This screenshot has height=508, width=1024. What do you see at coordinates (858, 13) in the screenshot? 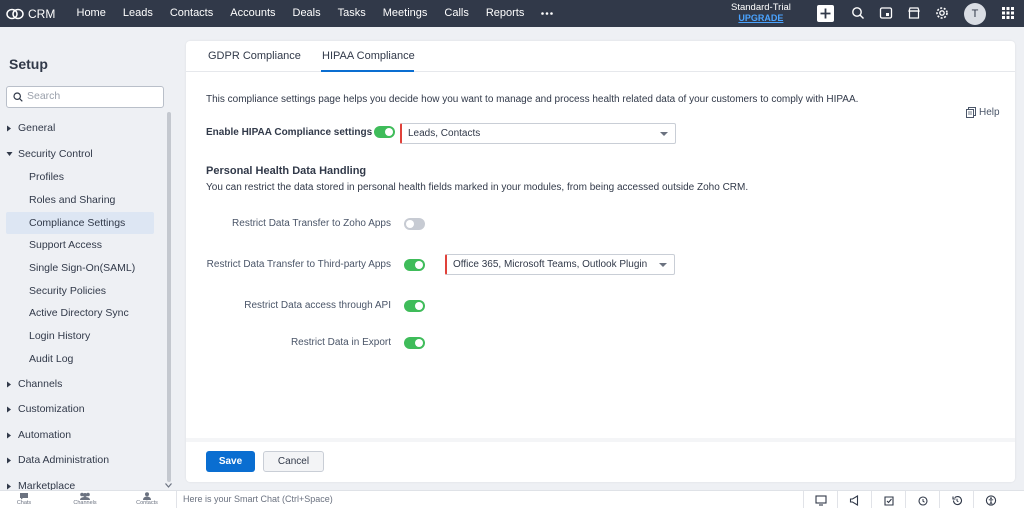
I see `search-icon` at bounding box center [858, 13].